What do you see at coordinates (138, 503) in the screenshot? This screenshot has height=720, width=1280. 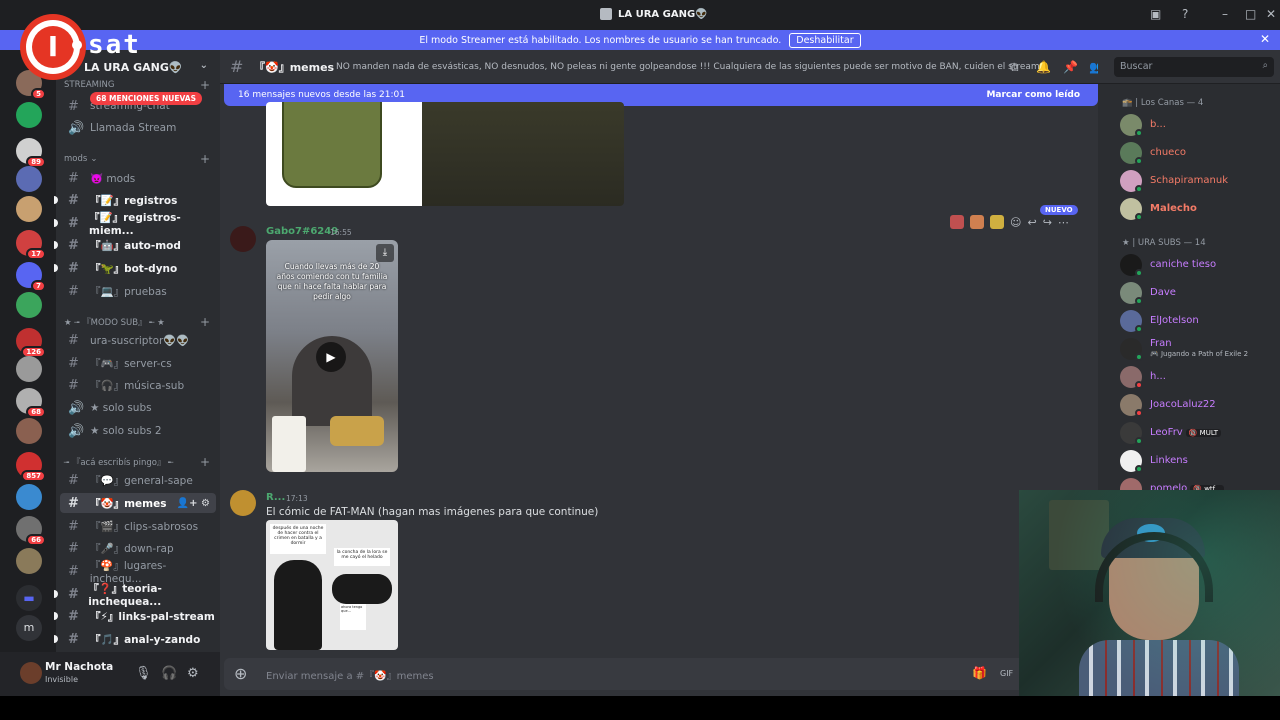 I see `channel-memes: # 『🤡』memes 👤+ ⚙` at bounding box center [138, 503].